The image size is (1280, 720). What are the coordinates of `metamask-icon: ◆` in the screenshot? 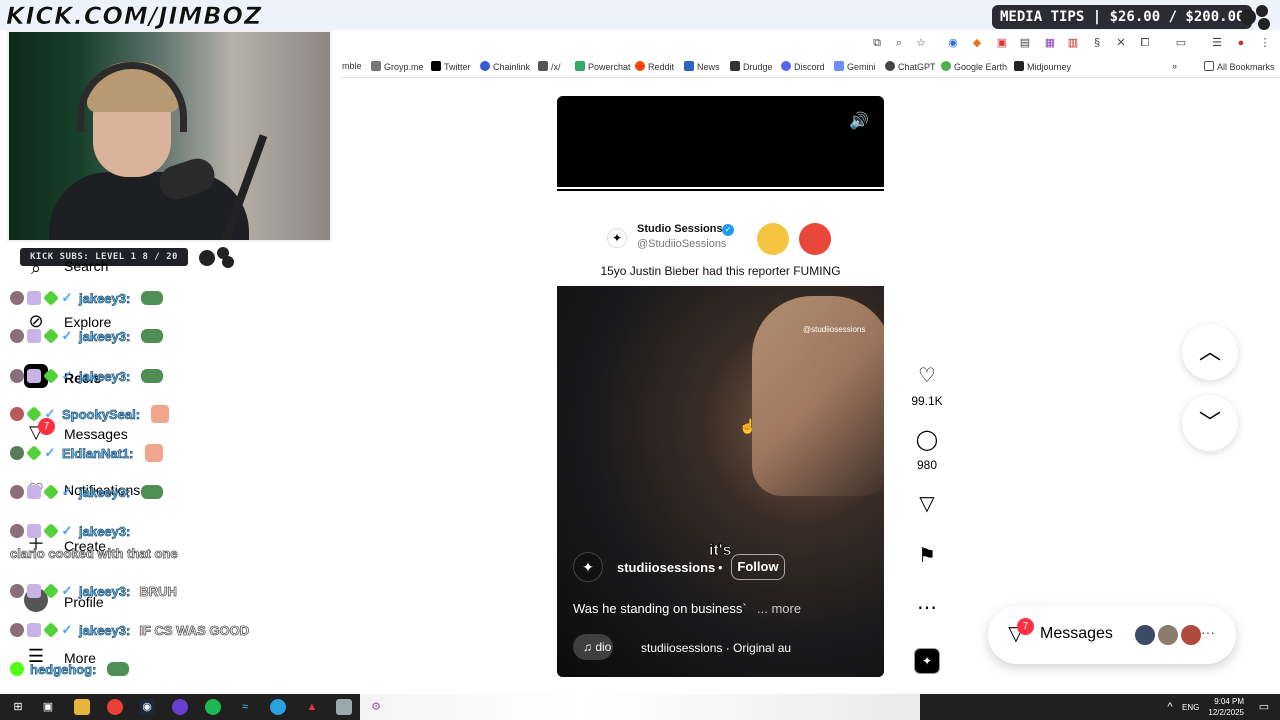 It's located at (977, 43).